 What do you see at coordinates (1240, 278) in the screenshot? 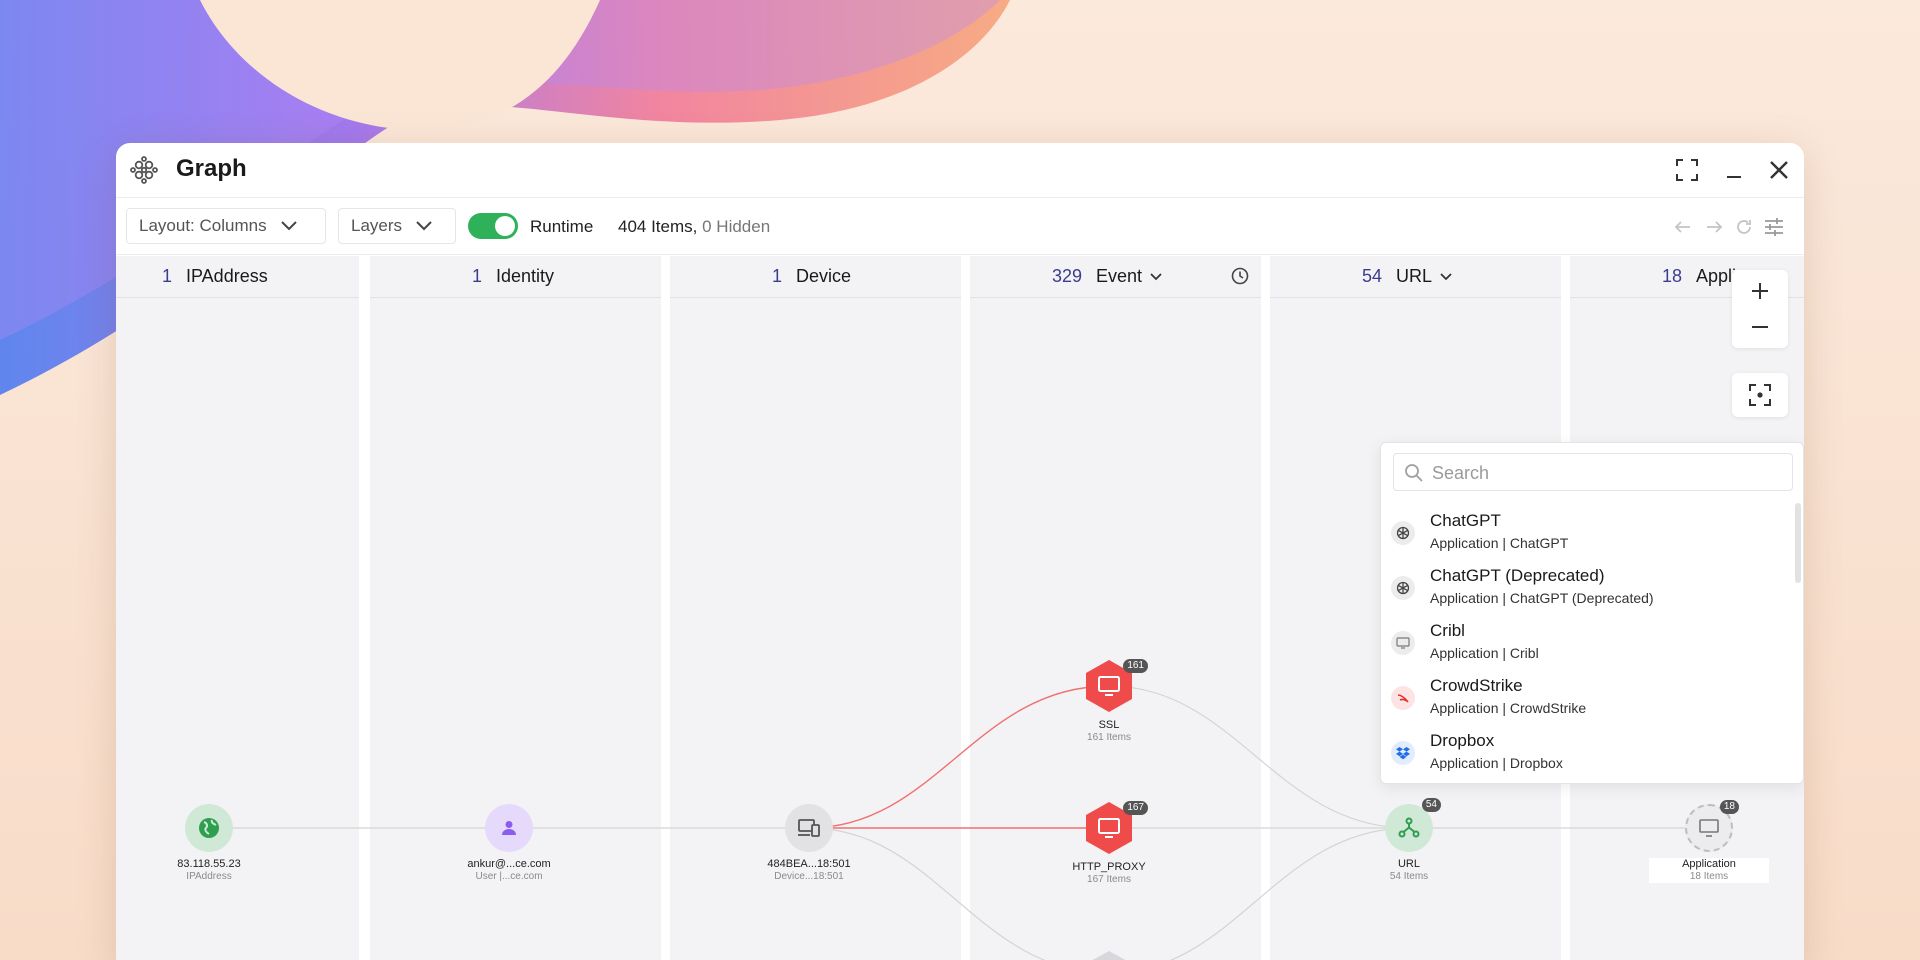
I see `clock-icon` at bounding box center [1240, 278].